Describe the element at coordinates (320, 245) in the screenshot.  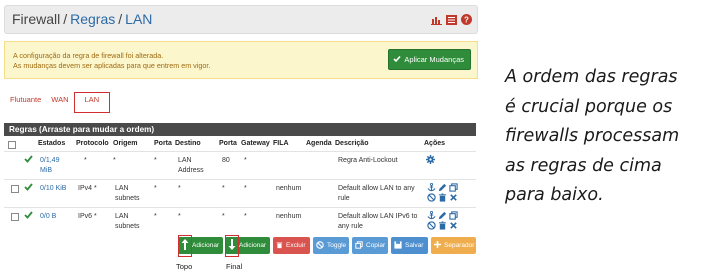
I see `ban-icon` at that location.